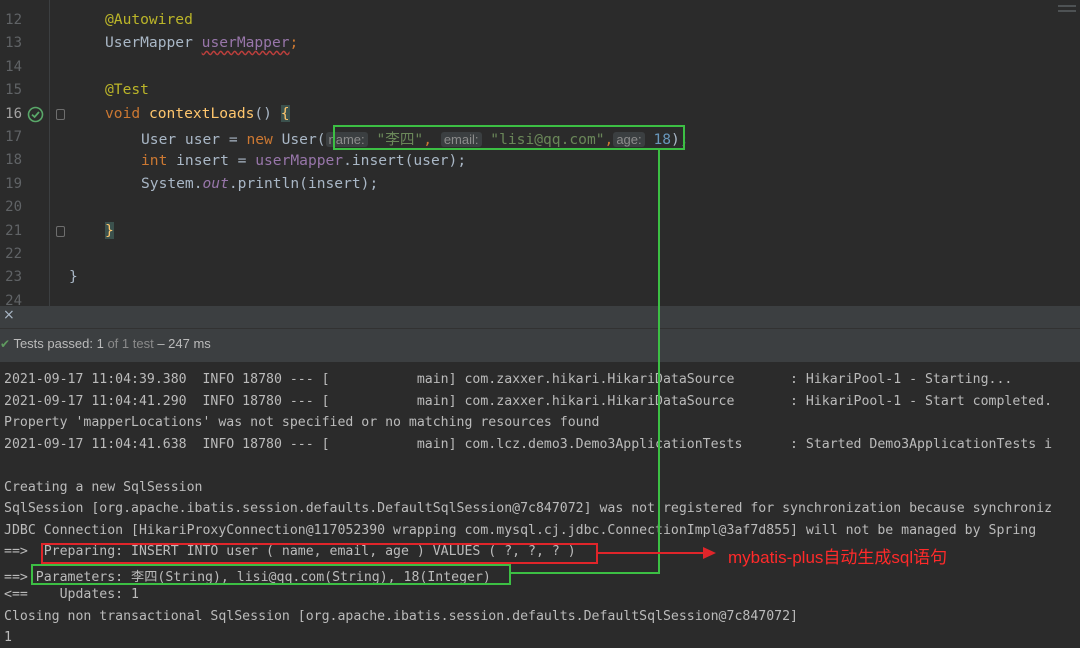 This screenshot has height=648, width=1080. I want to click on annotation-label: mybatis-plus自动生成sql语句, so click(838, 557).